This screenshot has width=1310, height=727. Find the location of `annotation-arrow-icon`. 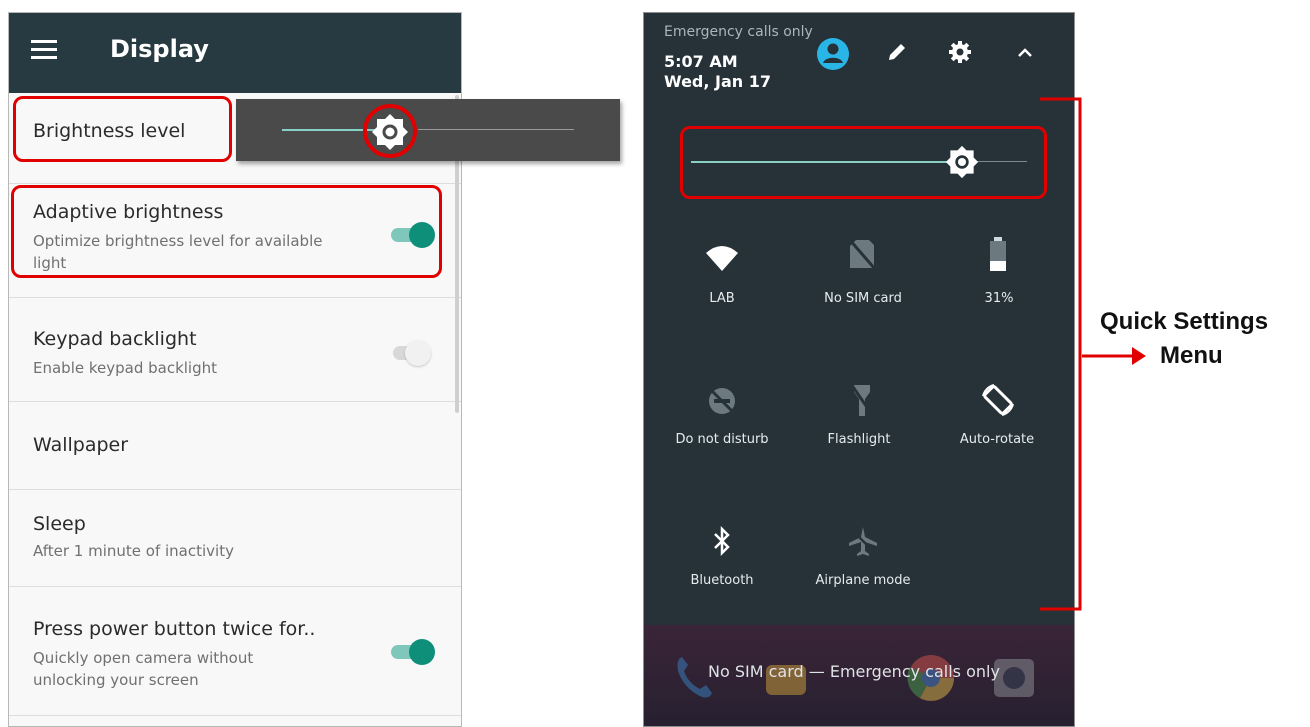

annotation-arrow-icon is located at coordinates (1114, 356).